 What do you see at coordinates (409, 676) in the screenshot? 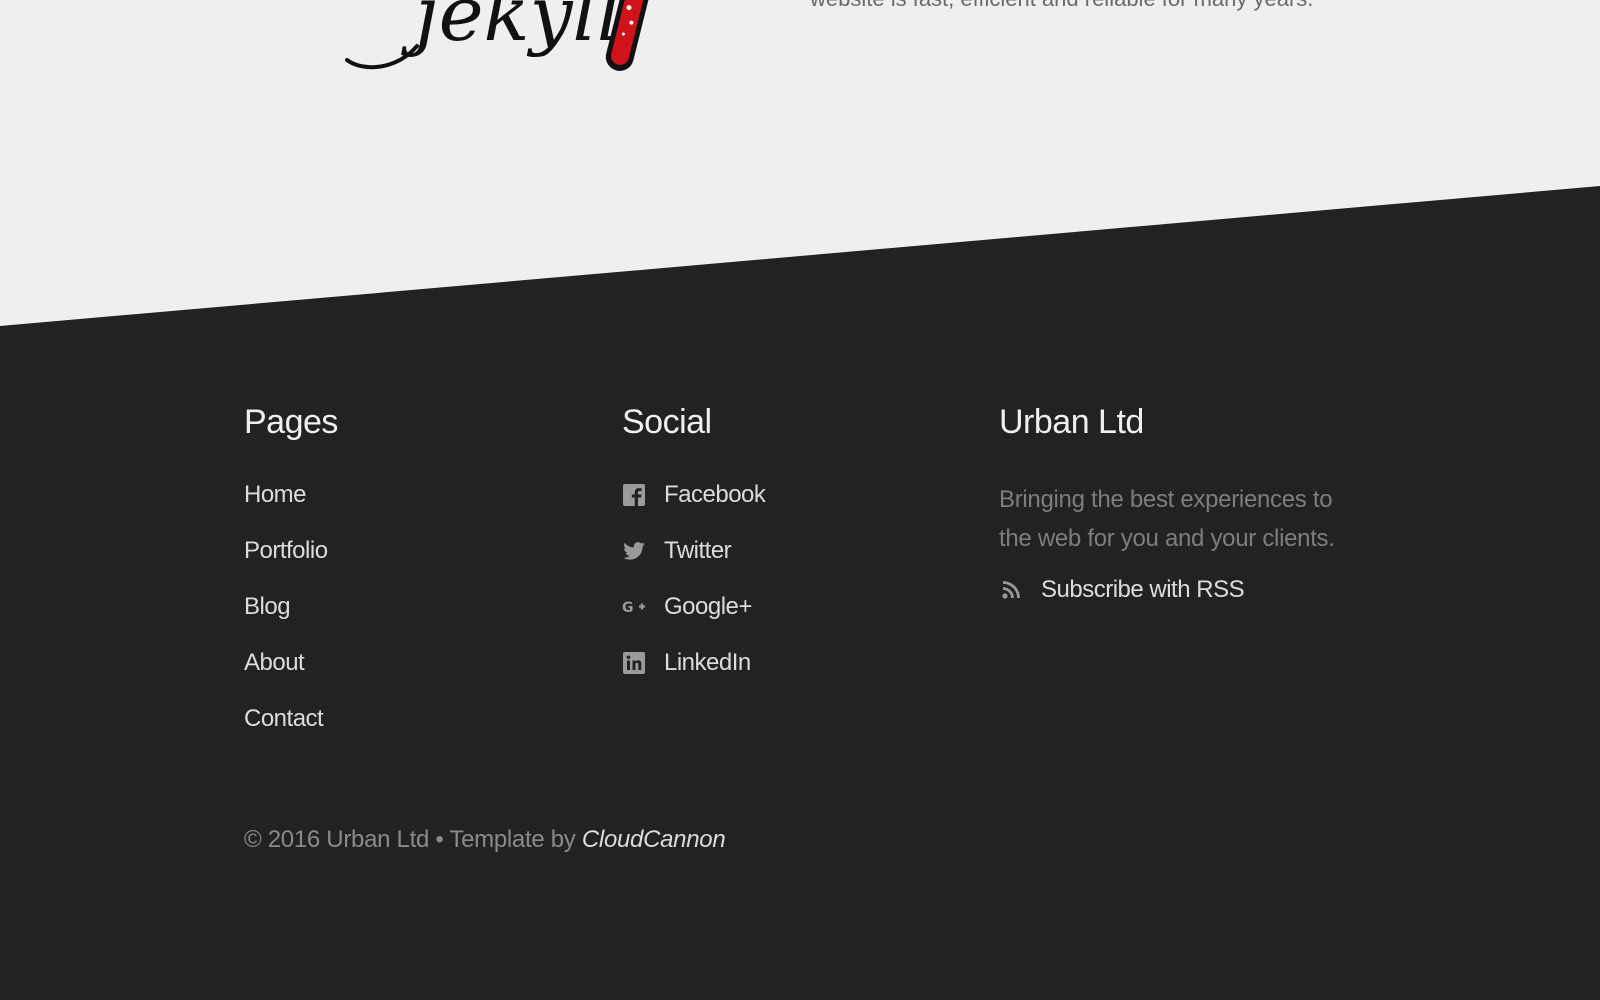
I see `list-item: About` at bounding box center [409, 676].